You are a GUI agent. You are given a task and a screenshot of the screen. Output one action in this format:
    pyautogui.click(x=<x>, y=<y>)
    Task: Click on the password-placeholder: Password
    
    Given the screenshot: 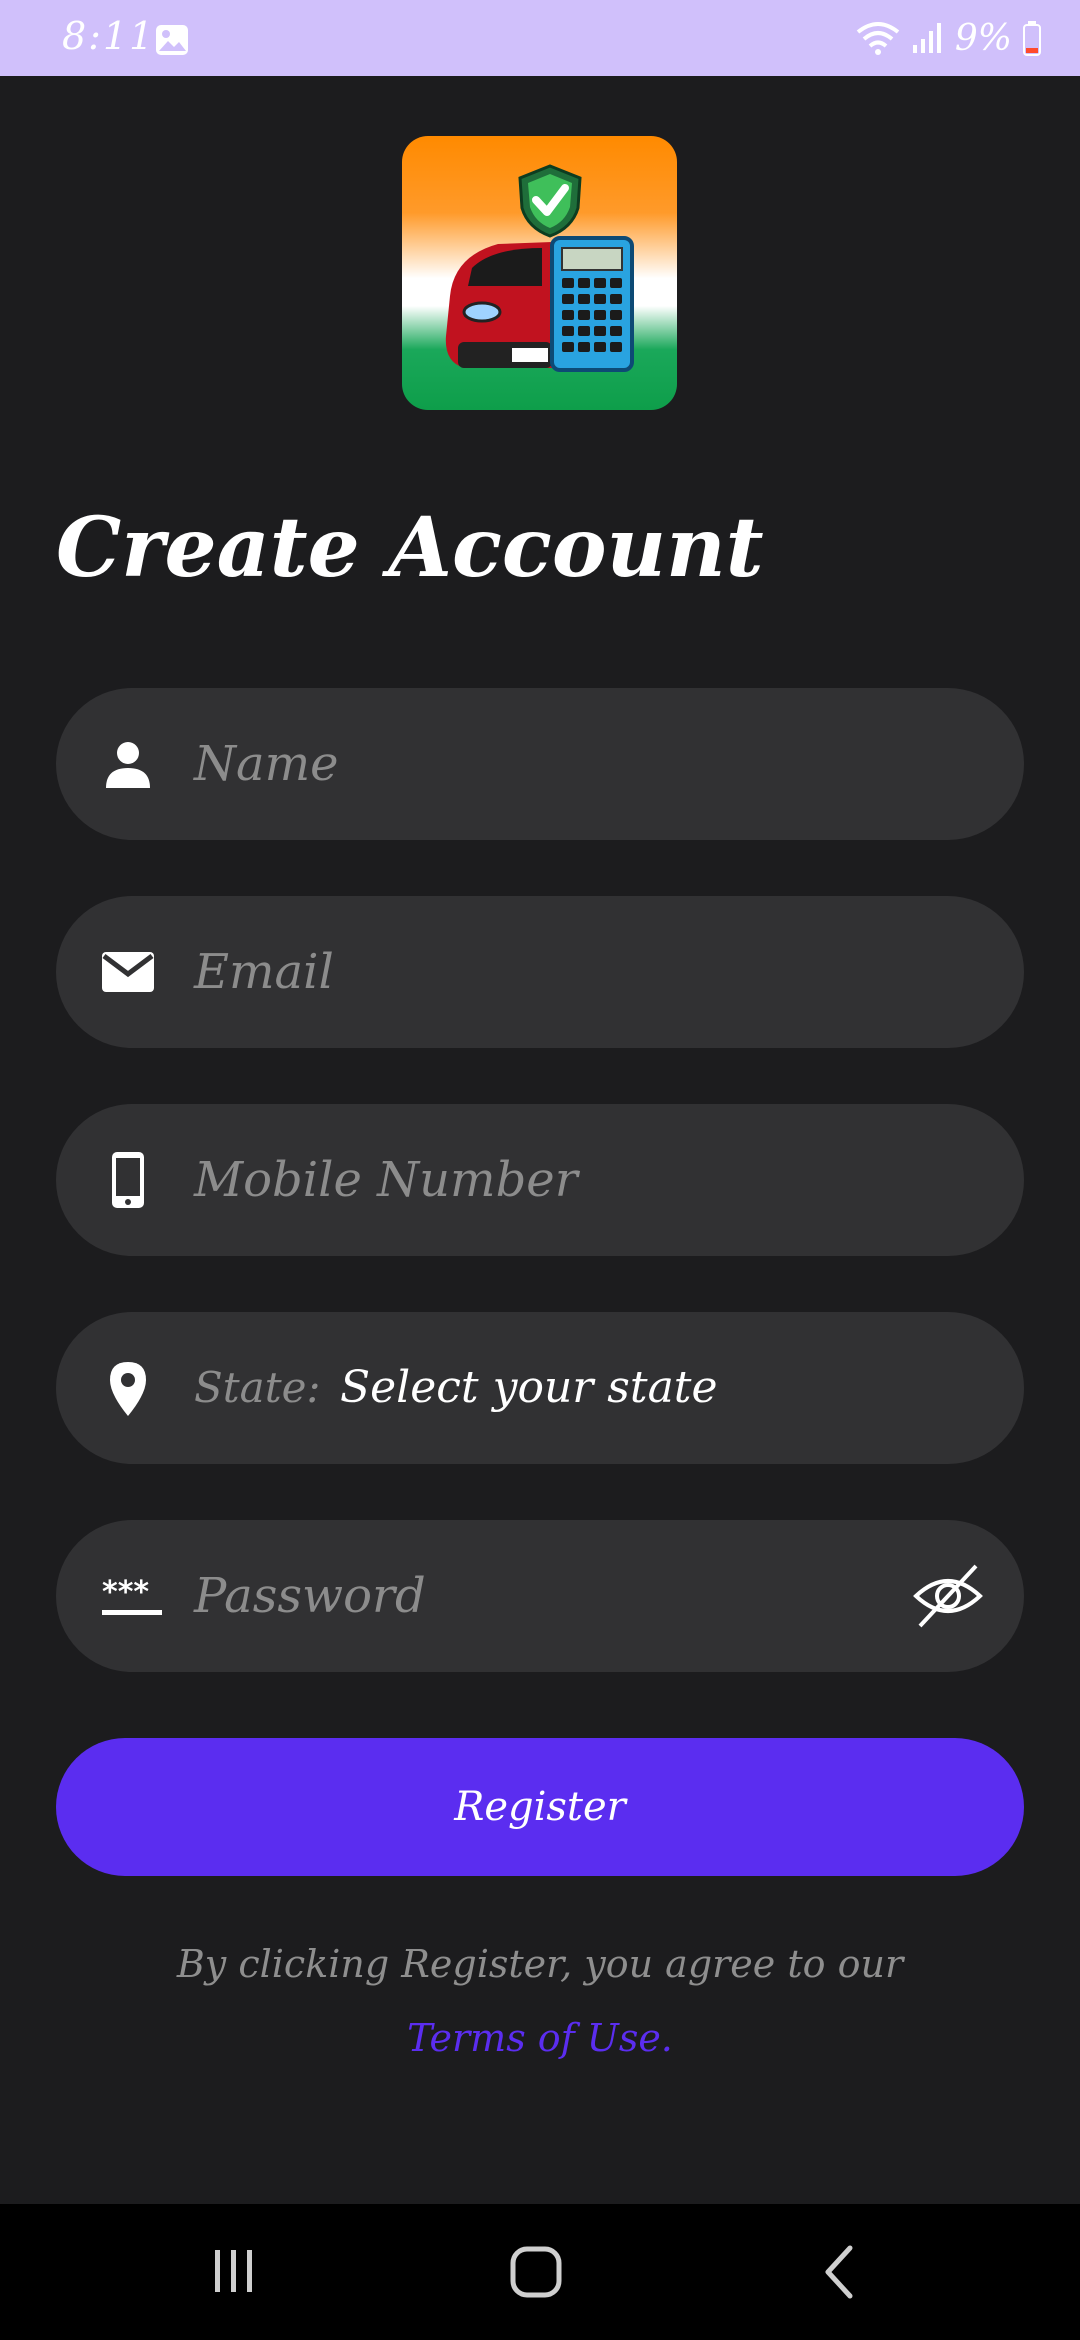 What is the action you would take?
    pyautogui.click(x=310, y=1596)
    